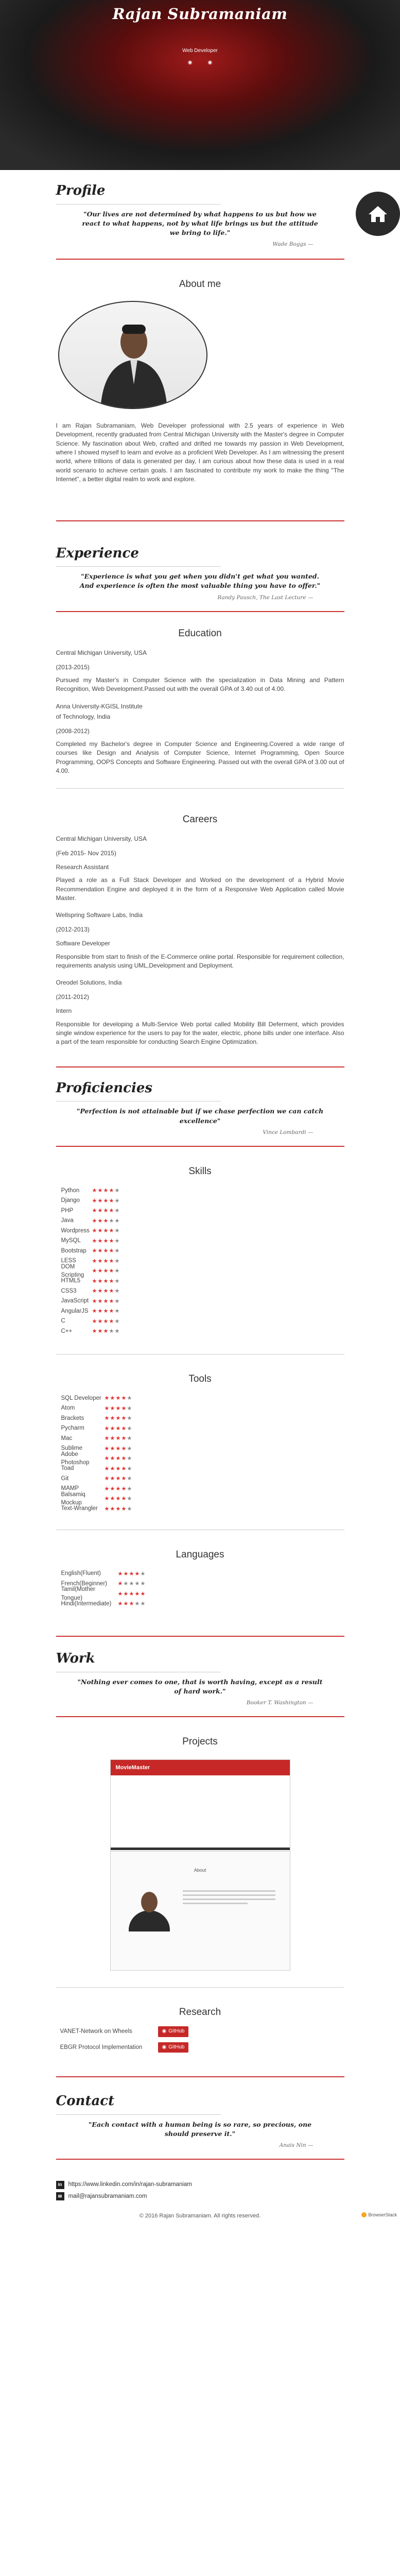 The image size is (400, 2576). Describe the element at coordinates (73, 929) in the screenshot. I see `career-dates: (2012-2013)` at that location.